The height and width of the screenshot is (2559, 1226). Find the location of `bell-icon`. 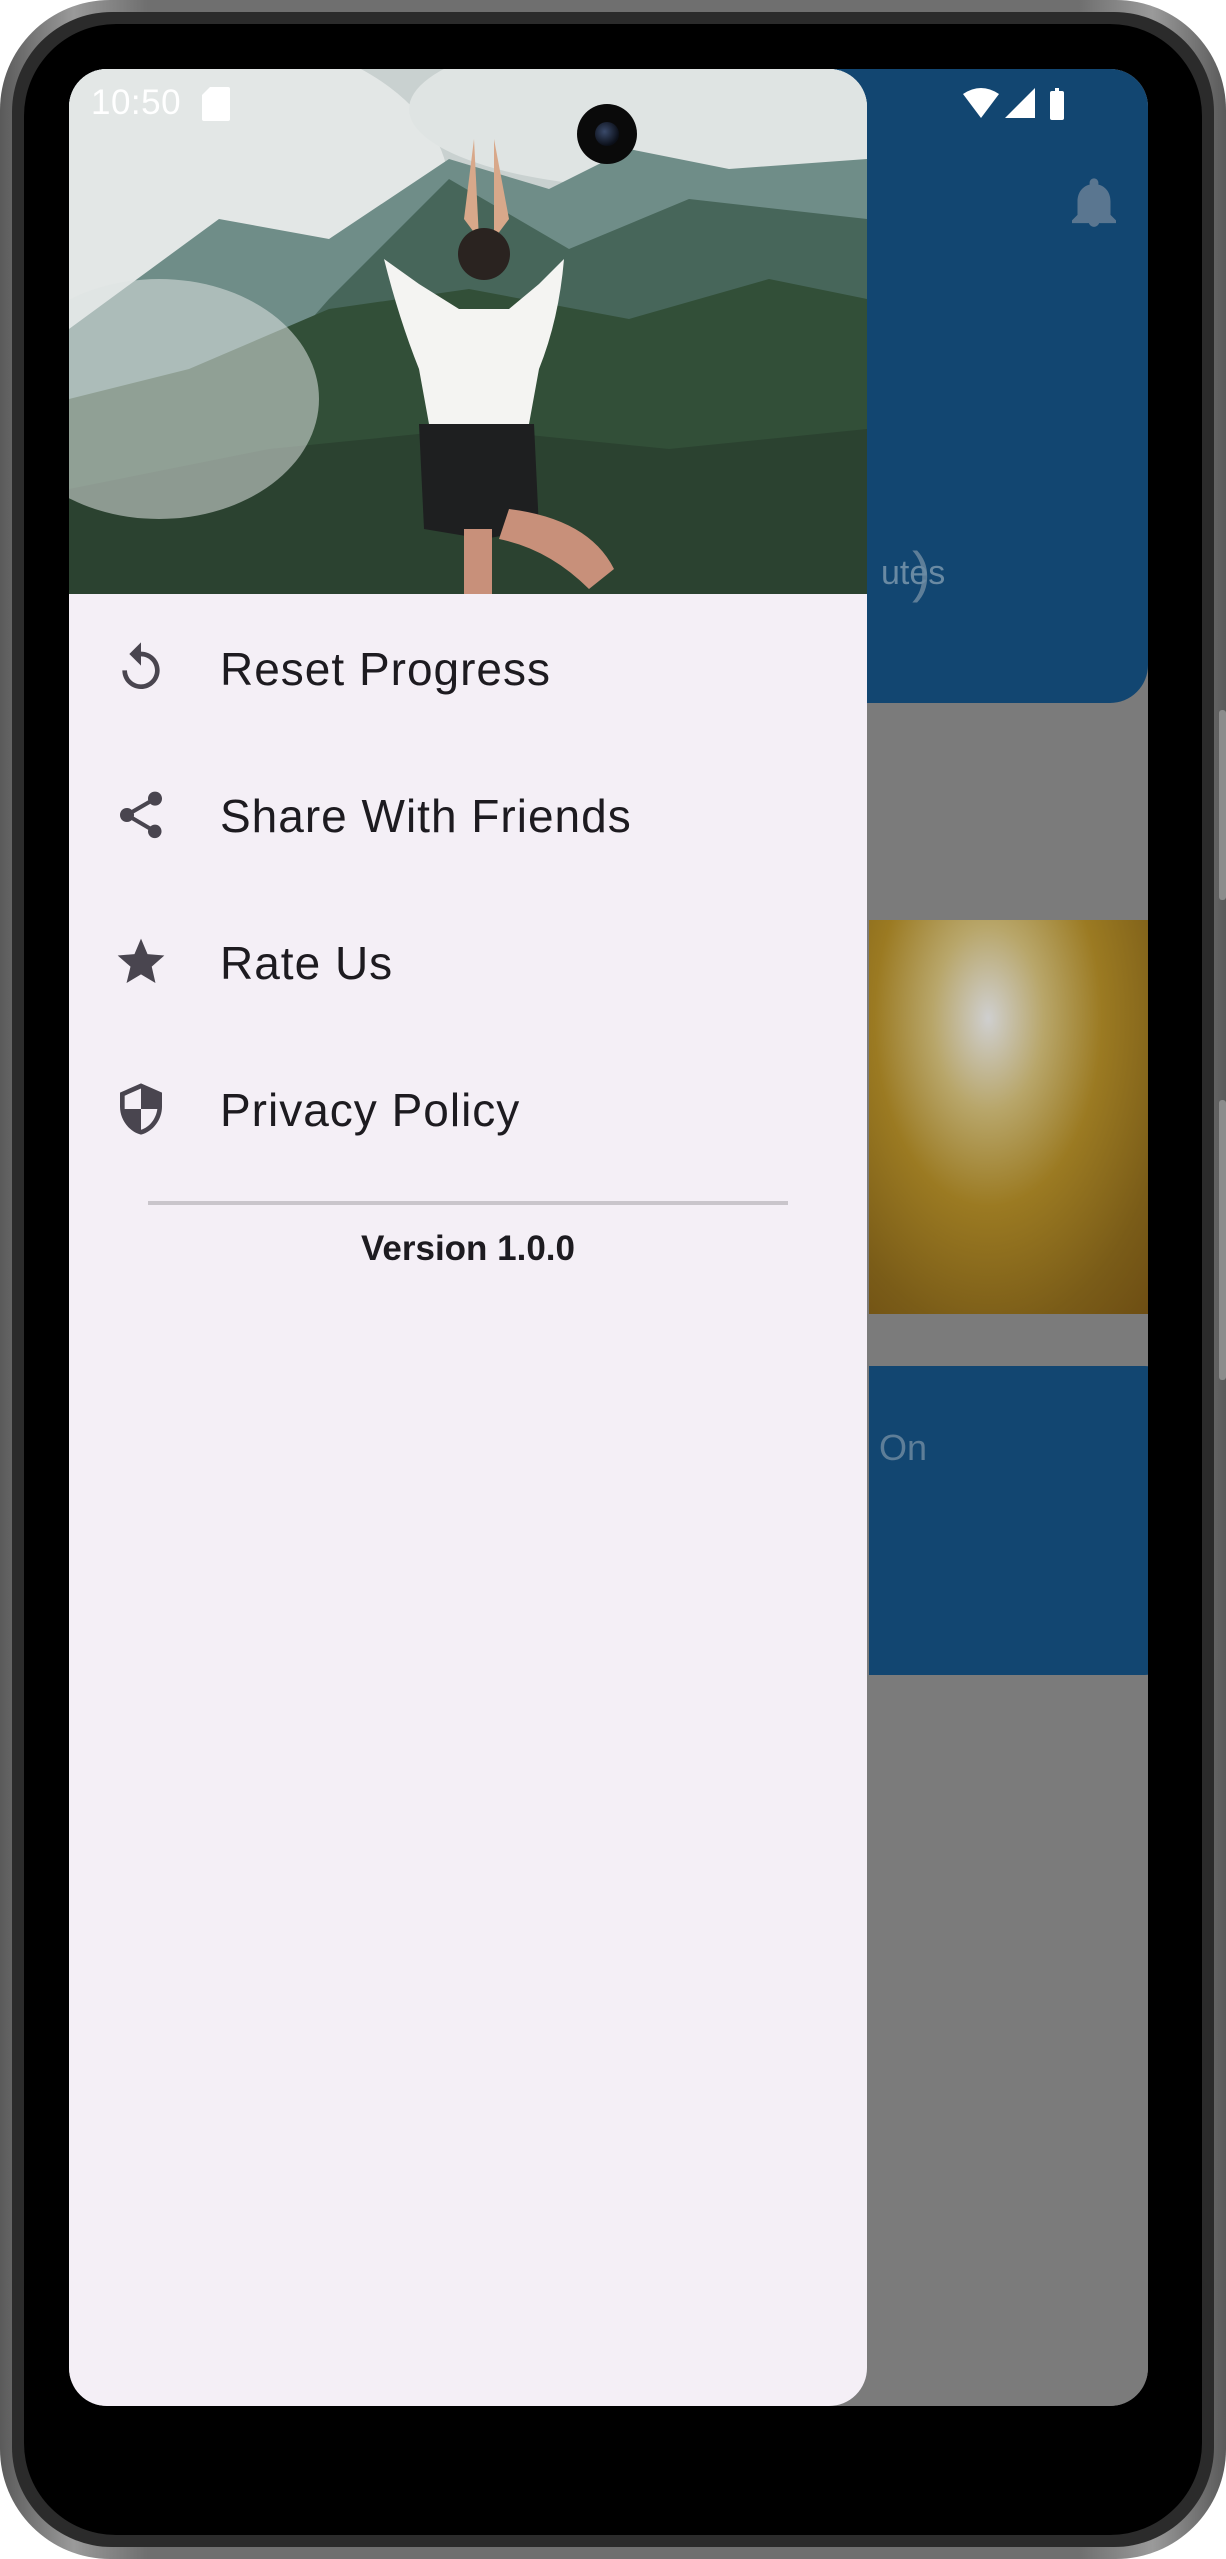

bell-icon is located at coordinates (1094, 203).